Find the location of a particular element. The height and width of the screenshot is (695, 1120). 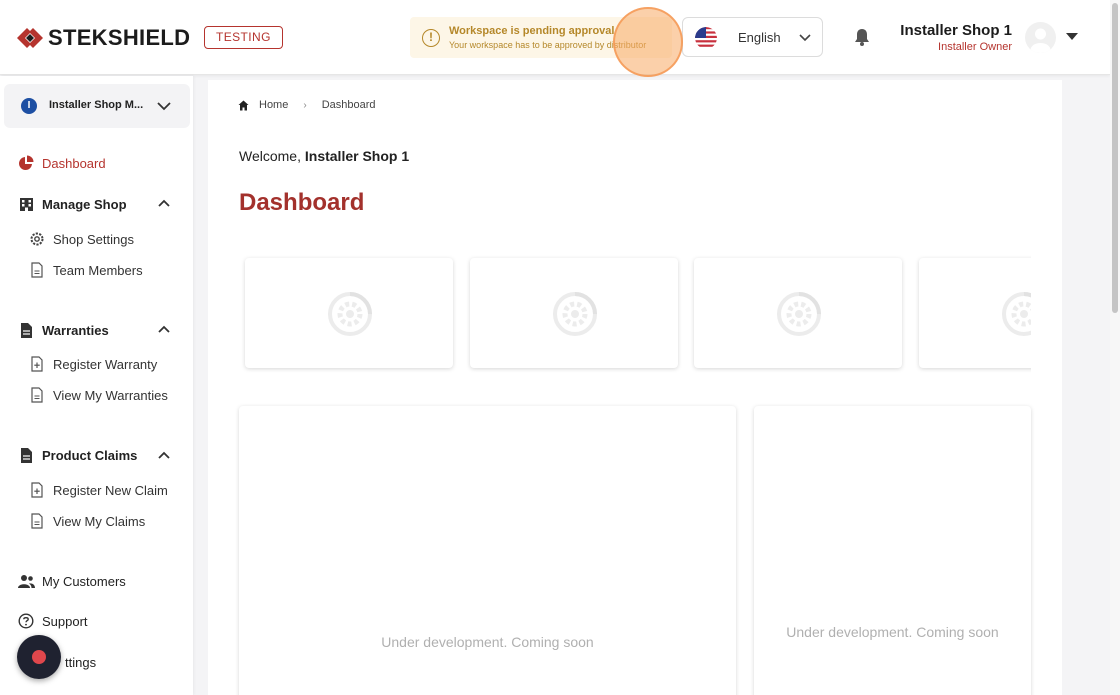

click-highlight-overlay is located at coordinates (648, 42).